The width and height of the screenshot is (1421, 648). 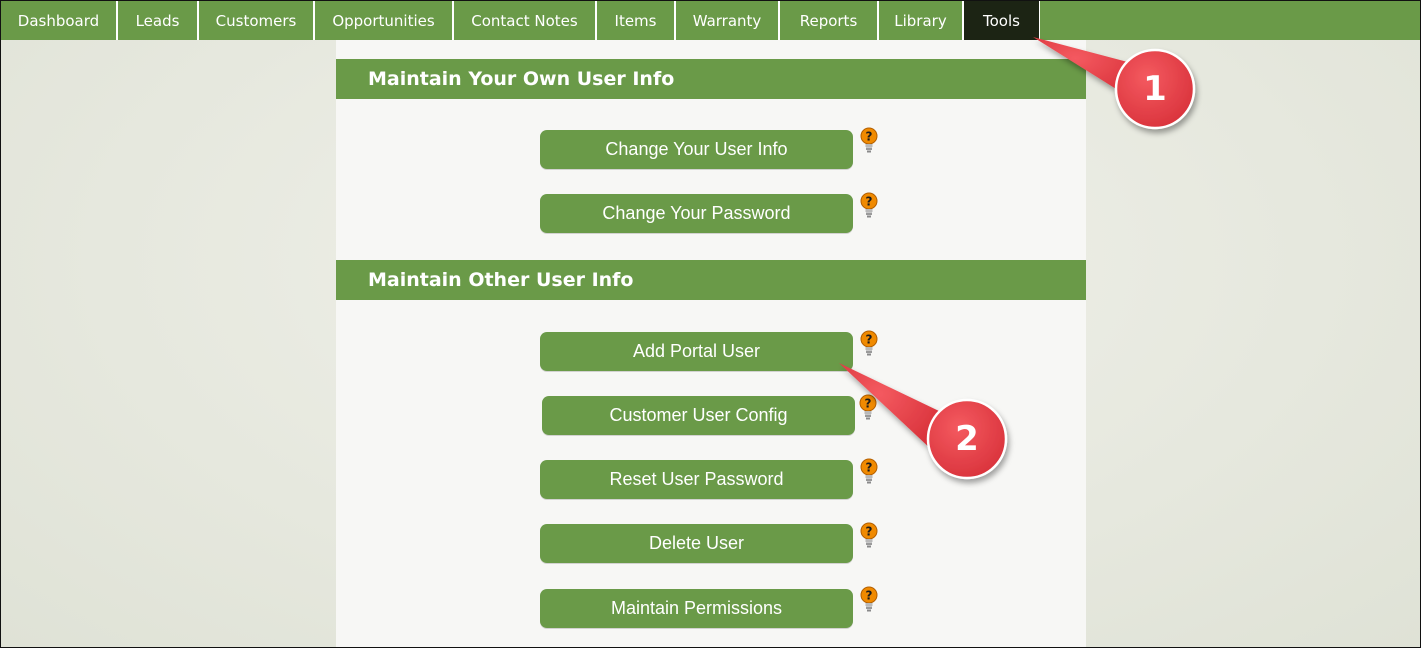 What do you see at coordinates (1155, 89) in the screenshot?
I see `callout-1-number: 1` at bounding box center [1155, 89].